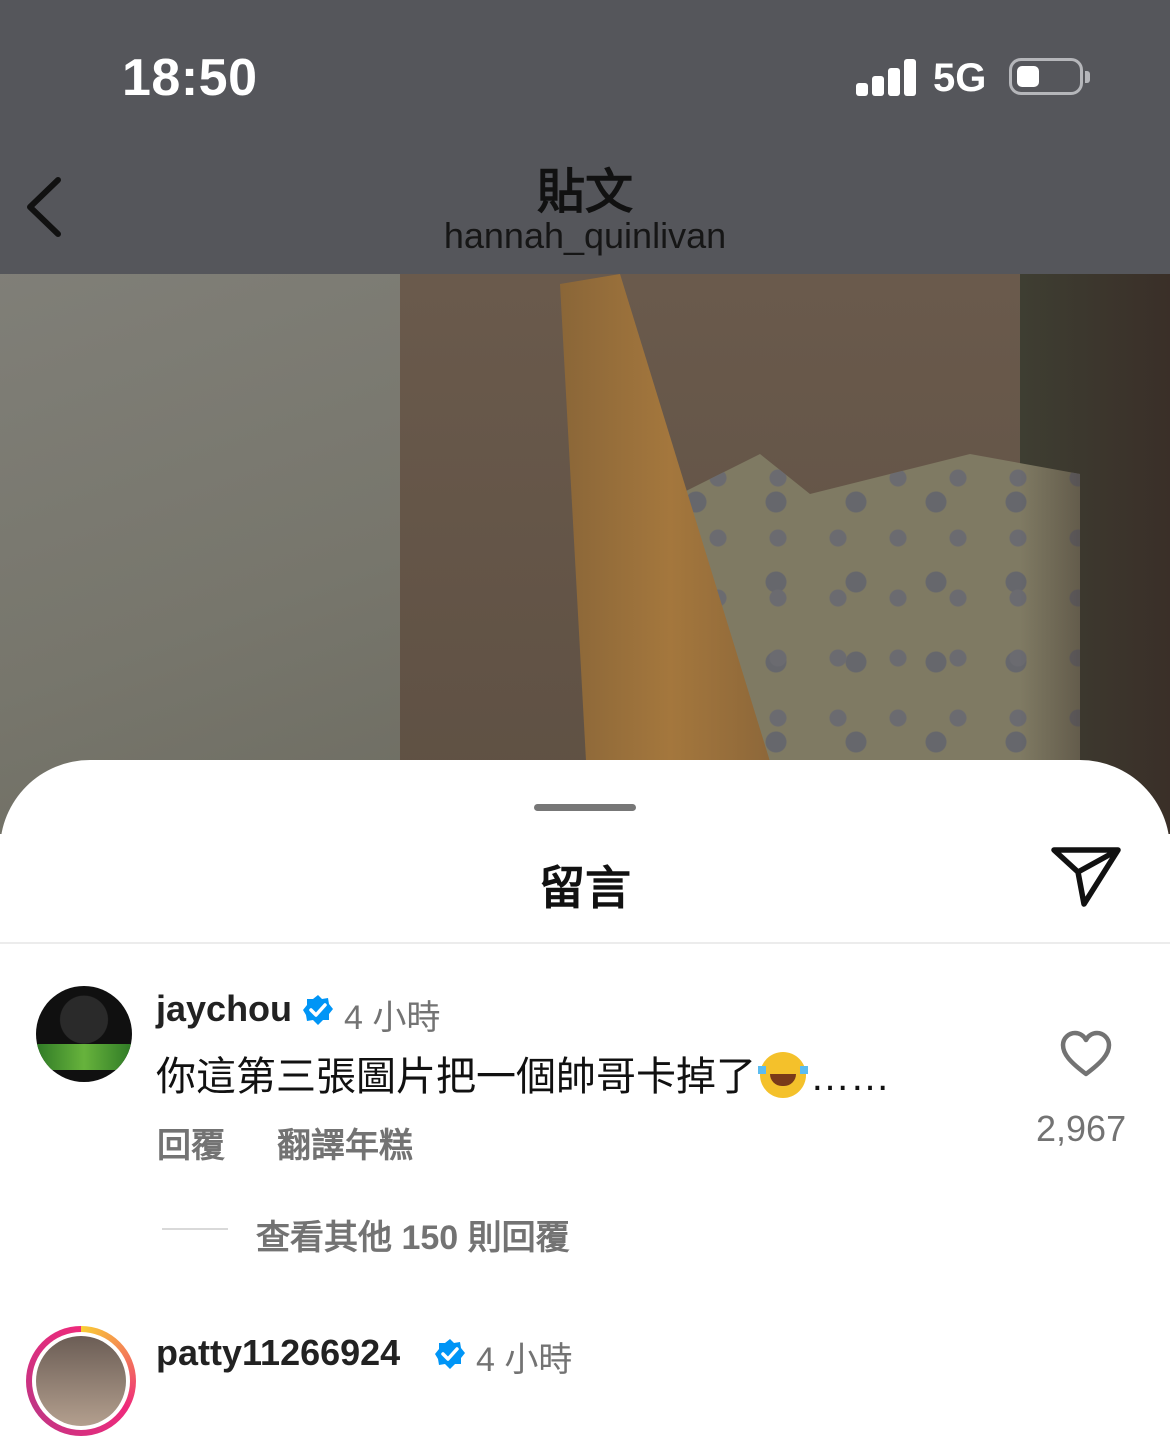 The height and width of the screenshot is (1436, 1170). Describe the element at coordinates (585, 807) in the screenshot. I see `sheet-grabber` at that location.